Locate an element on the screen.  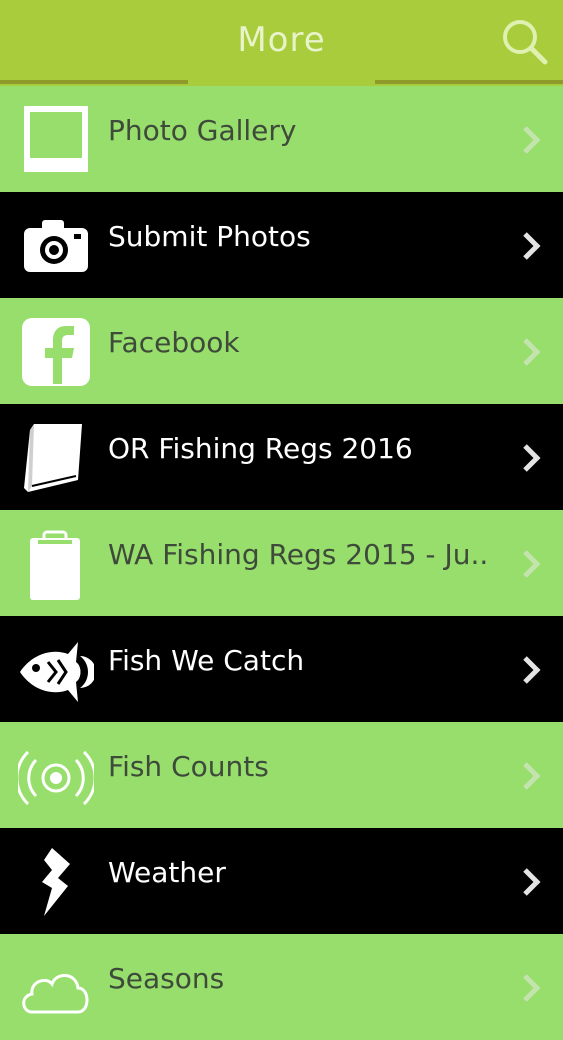
menu-item-label: Weather is located at coordinates (167, 872).